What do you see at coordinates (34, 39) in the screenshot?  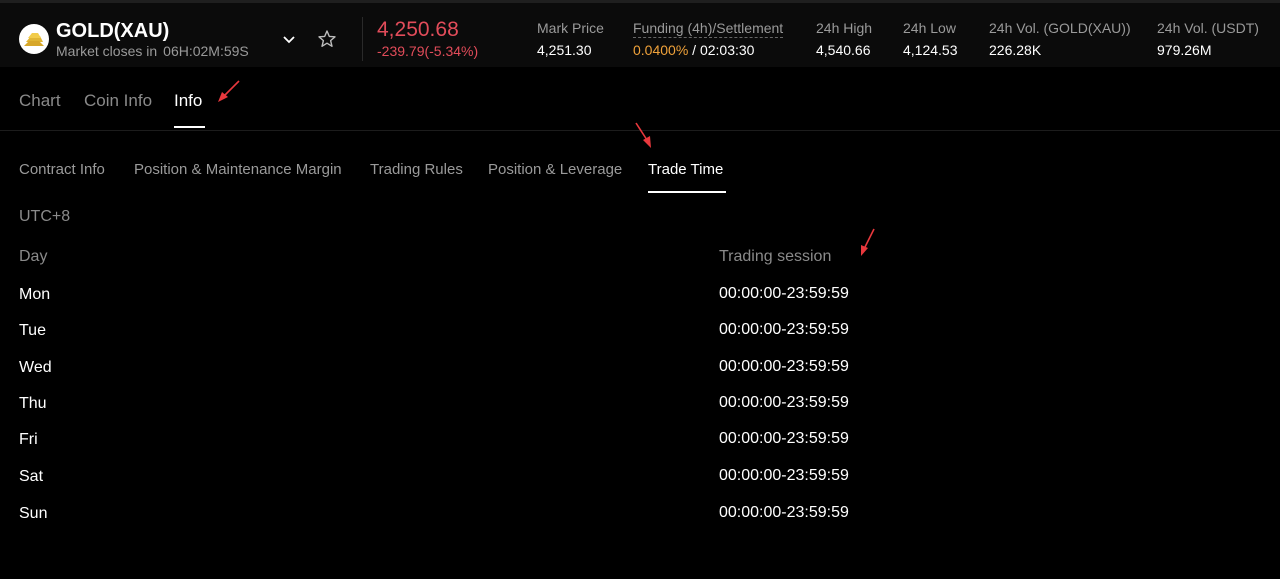 I see `gold-coin-icon` at bounding box center [34, 39].